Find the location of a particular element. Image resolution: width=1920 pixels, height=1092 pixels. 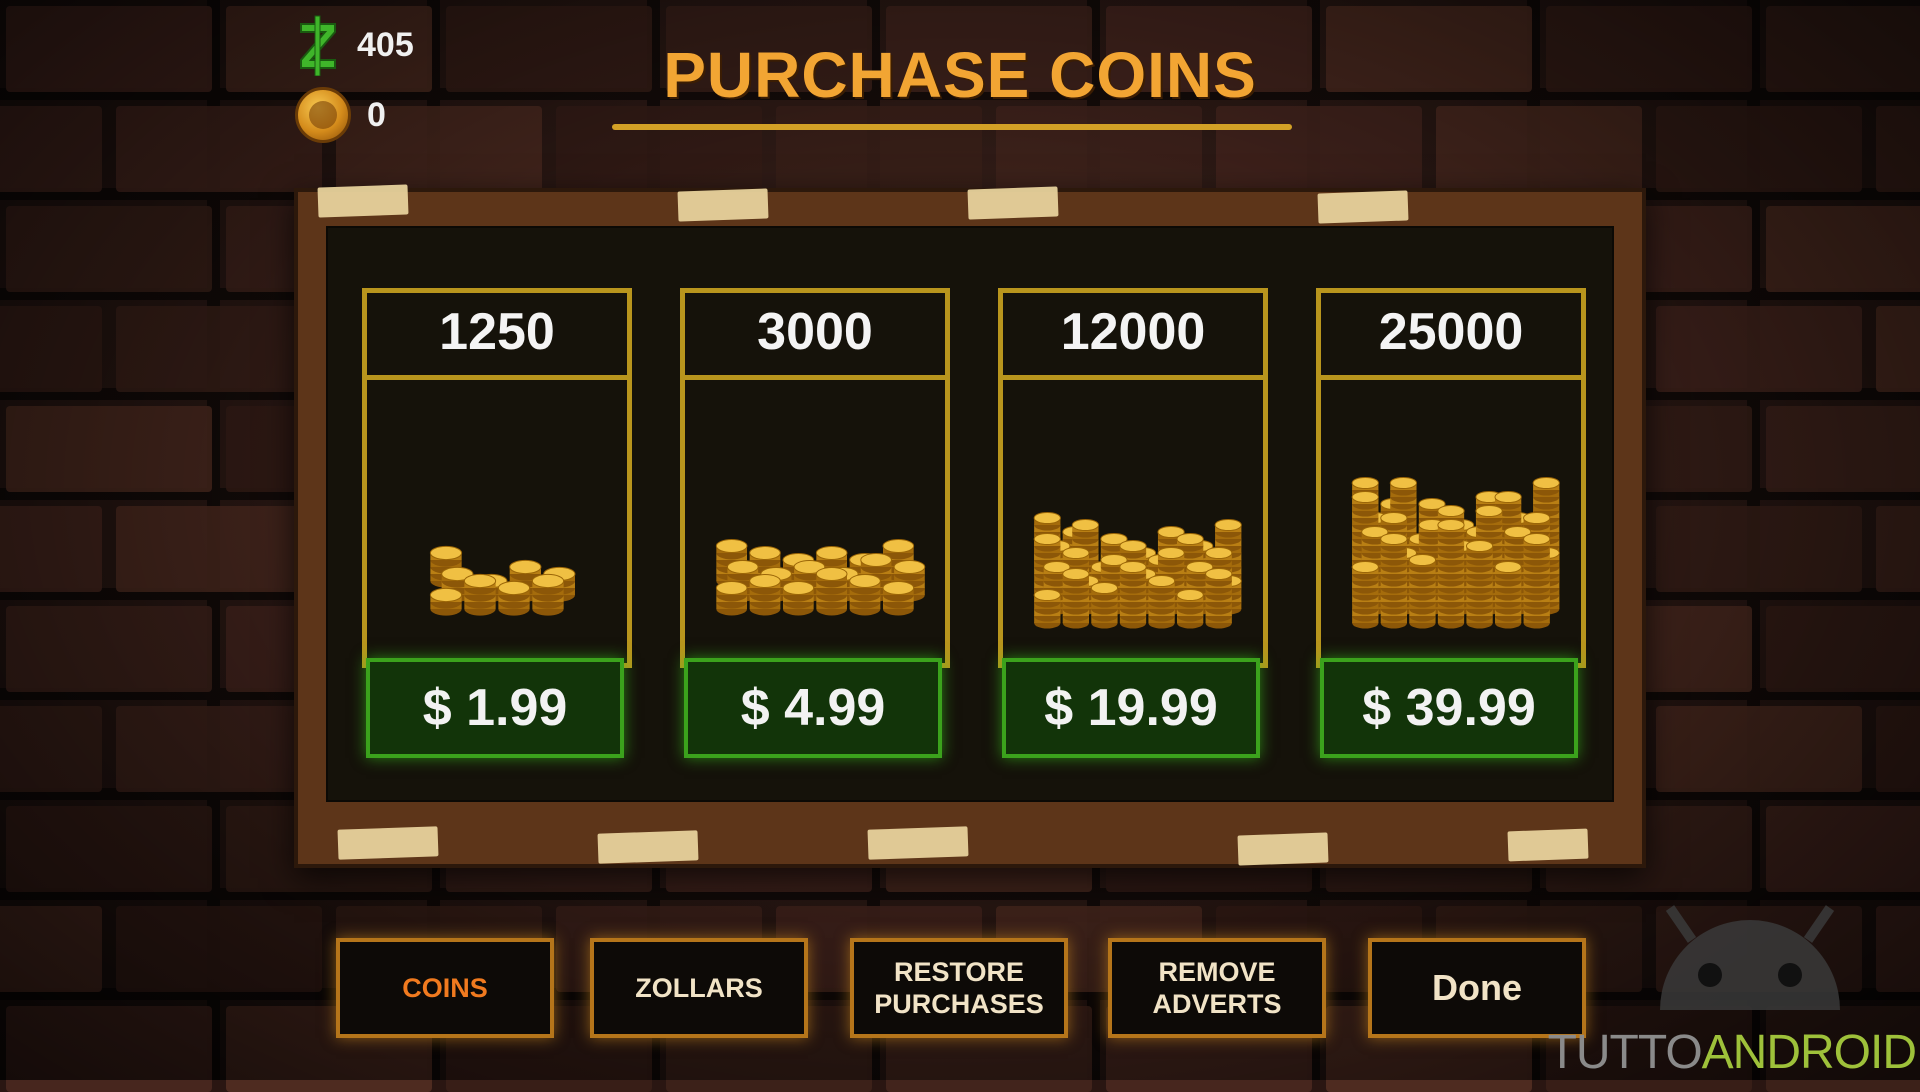

nav-label: COINS is located at coordinates (445, 988).